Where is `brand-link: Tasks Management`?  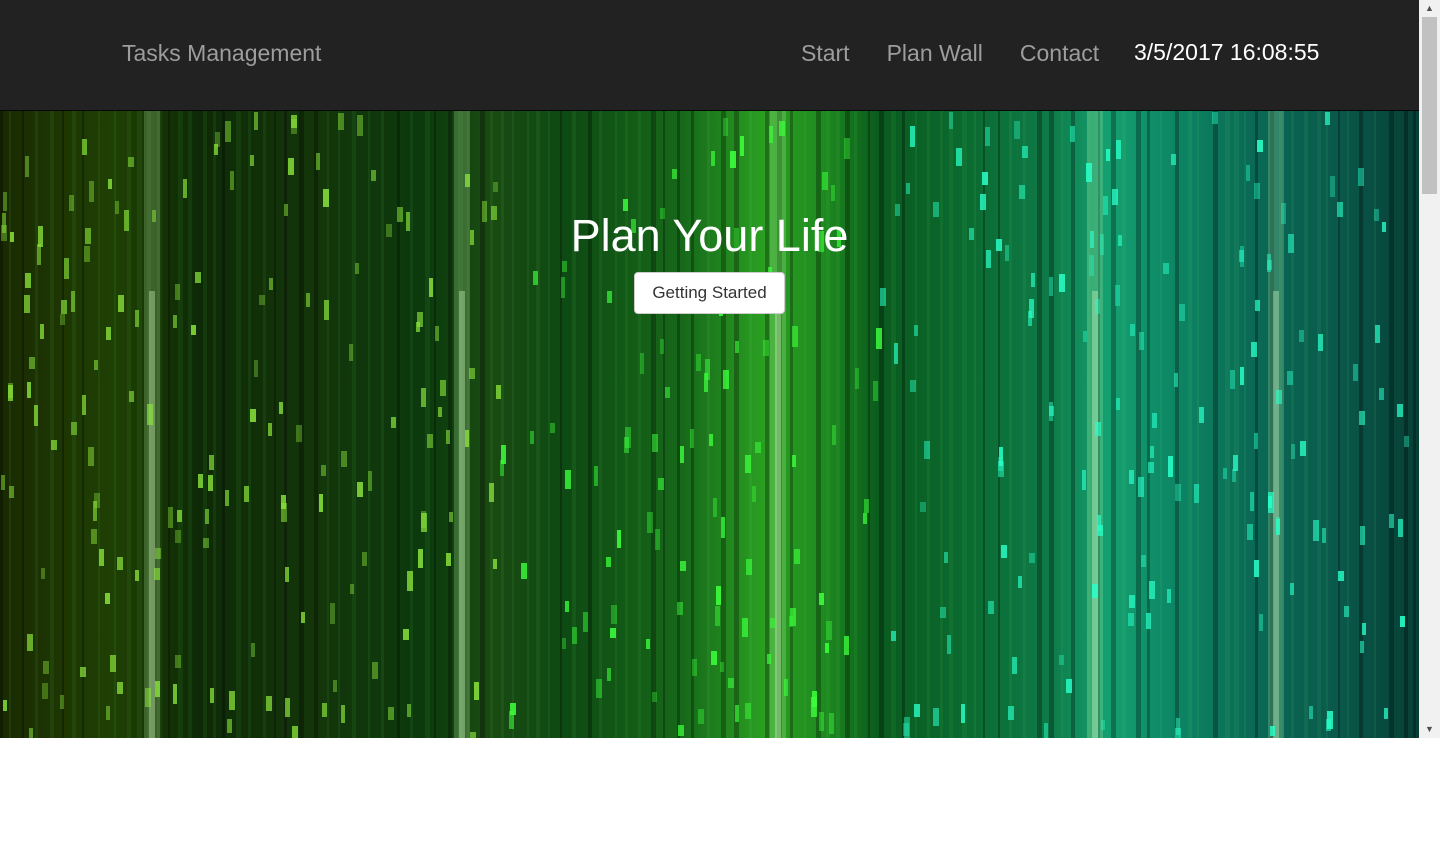 brand-link: Tasks Management is located at coordinates (221, 53).